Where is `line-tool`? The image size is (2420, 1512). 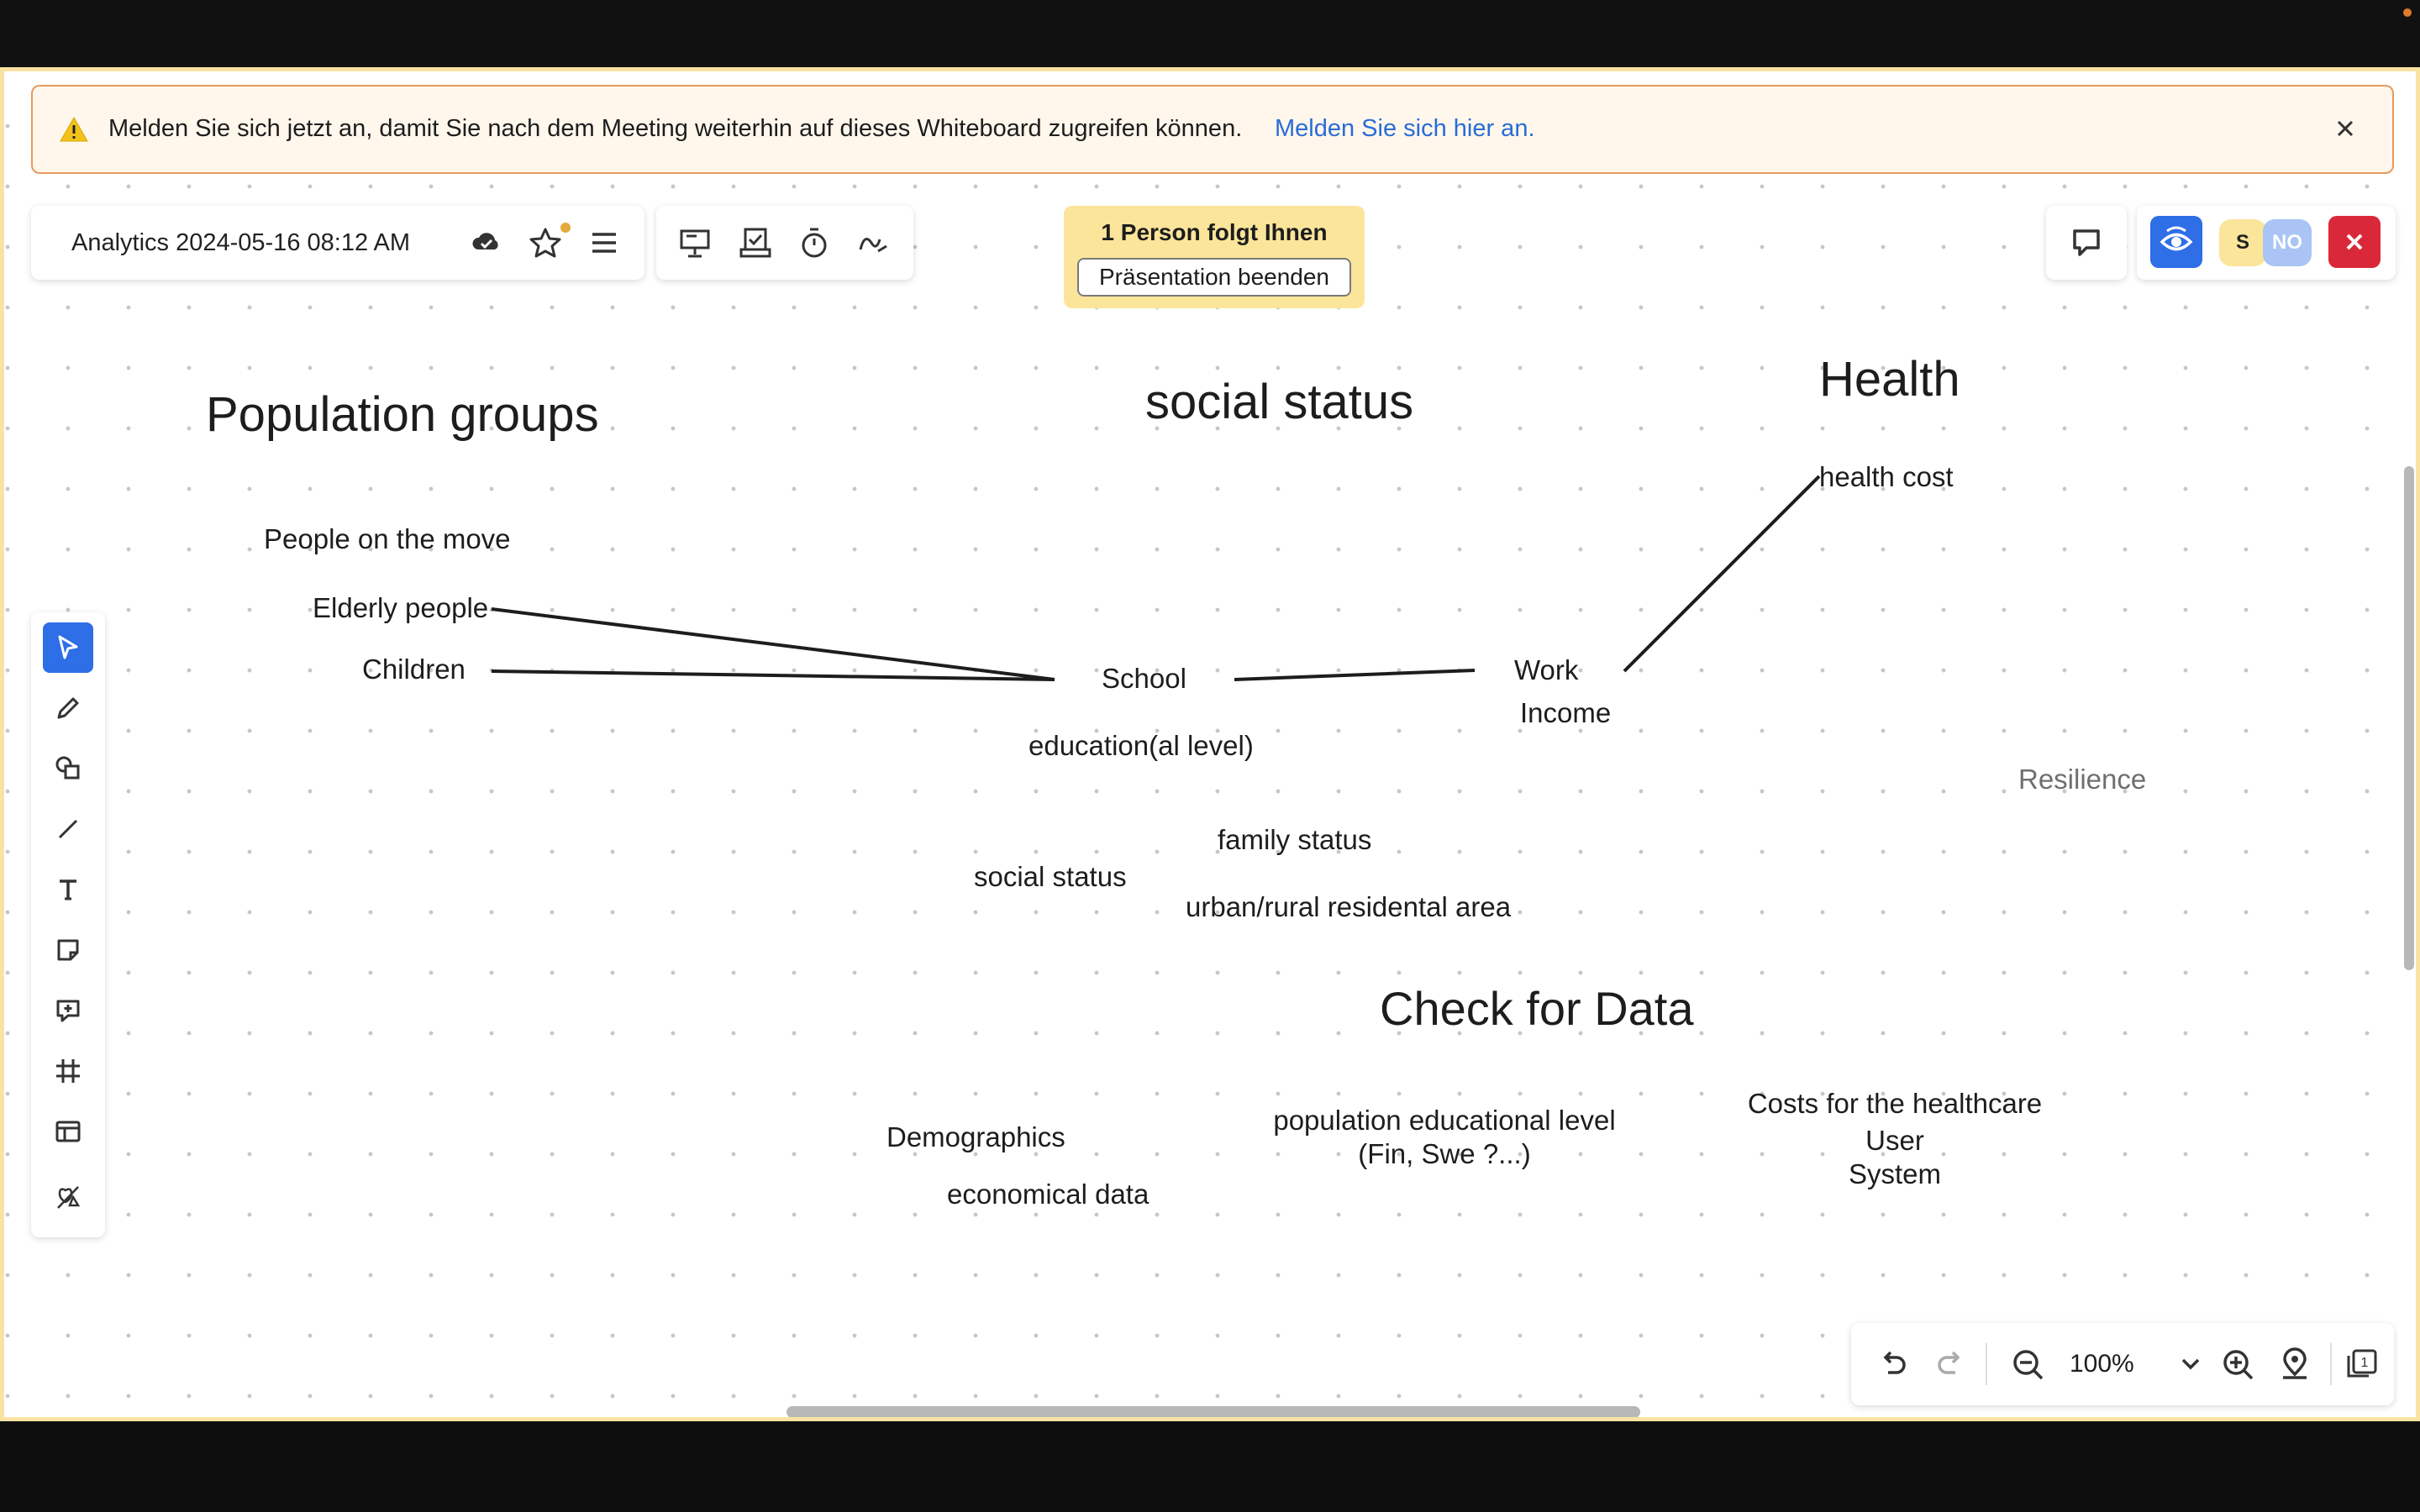 line-tool is located at coordinates (68, 829).